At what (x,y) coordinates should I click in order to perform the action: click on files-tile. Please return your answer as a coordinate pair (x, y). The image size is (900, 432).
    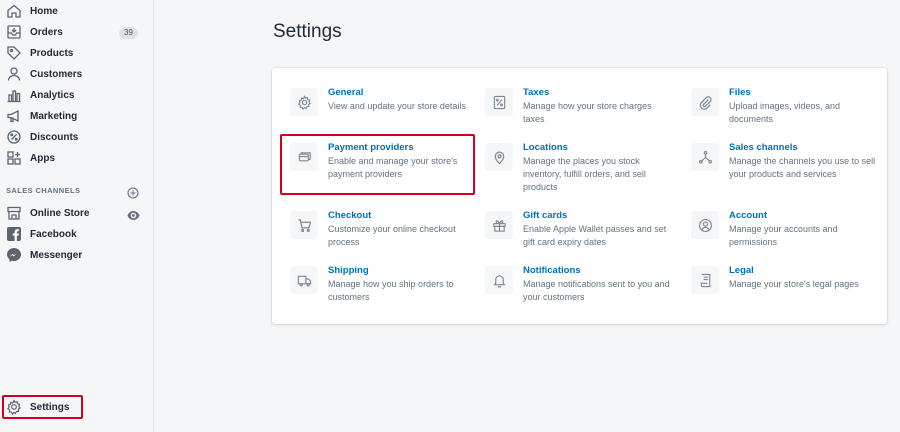
    Looking at the image, I should click on (705, 102).